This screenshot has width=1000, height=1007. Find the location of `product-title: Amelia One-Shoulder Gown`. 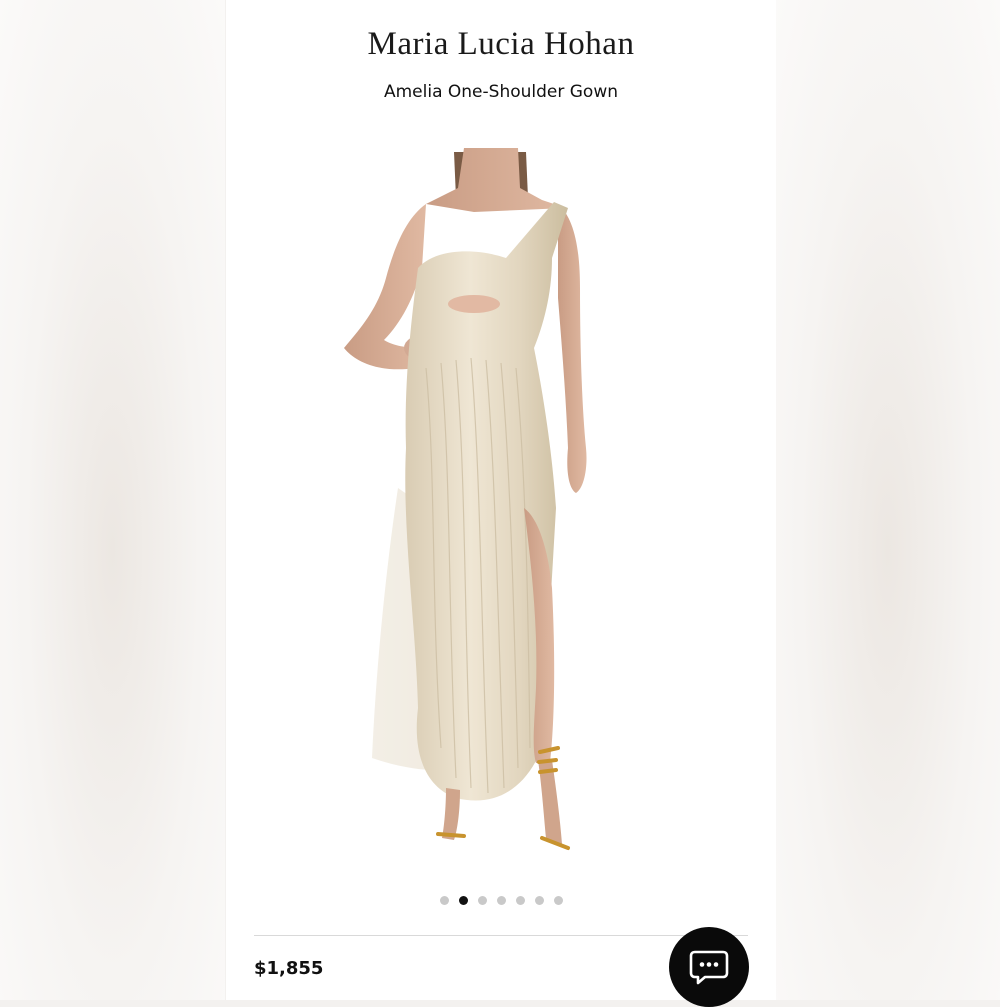

product-title: Amelia One-Shoulder Gown is located at coordinates (501, 92).